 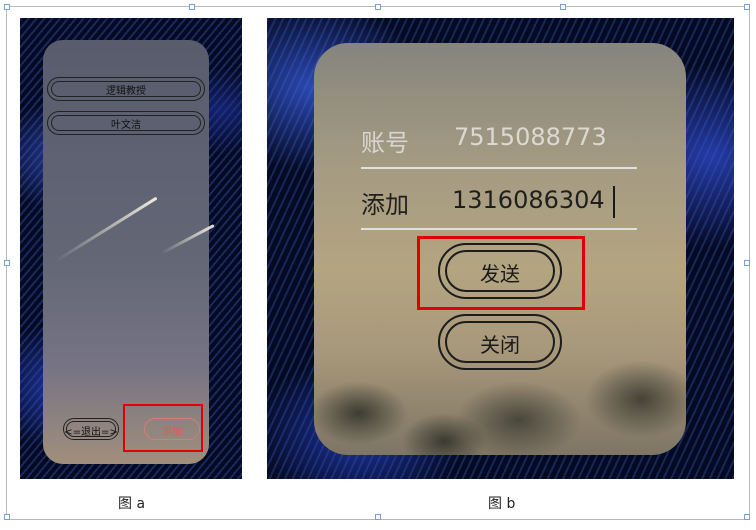 What do you see at coordinates (126, 125) in the screenshot?
I see `contact-name: 叶文洁` at bounding box center [126, 125].